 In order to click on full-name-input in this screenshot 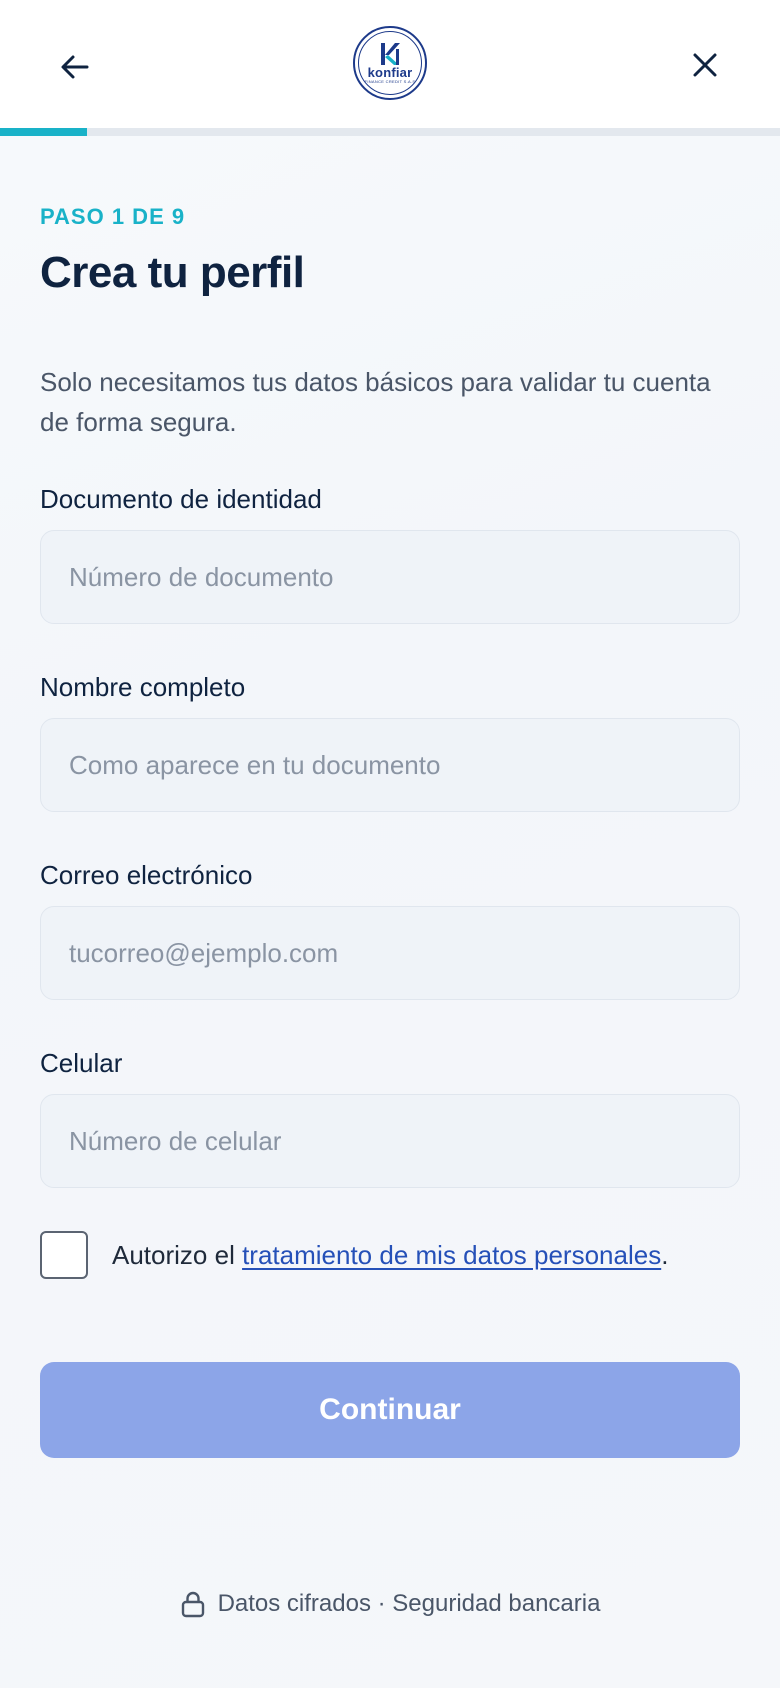, I will do `click(390, 765)`.